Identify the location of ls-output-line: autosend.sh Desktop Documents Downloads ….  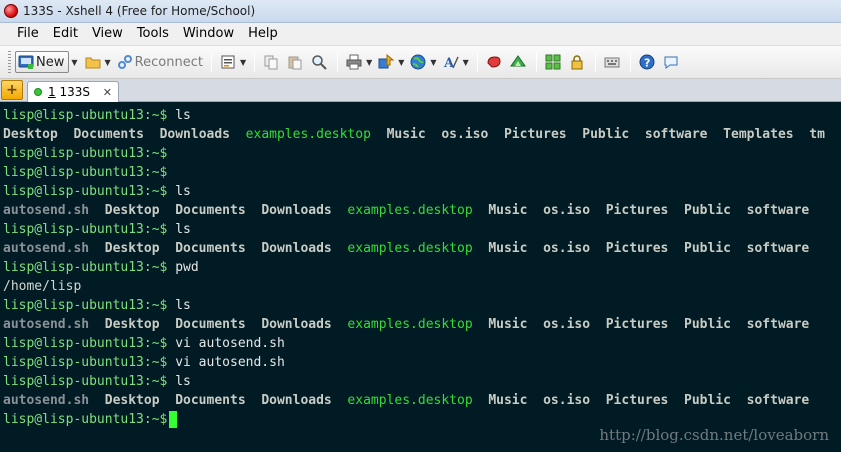
(406, 248).